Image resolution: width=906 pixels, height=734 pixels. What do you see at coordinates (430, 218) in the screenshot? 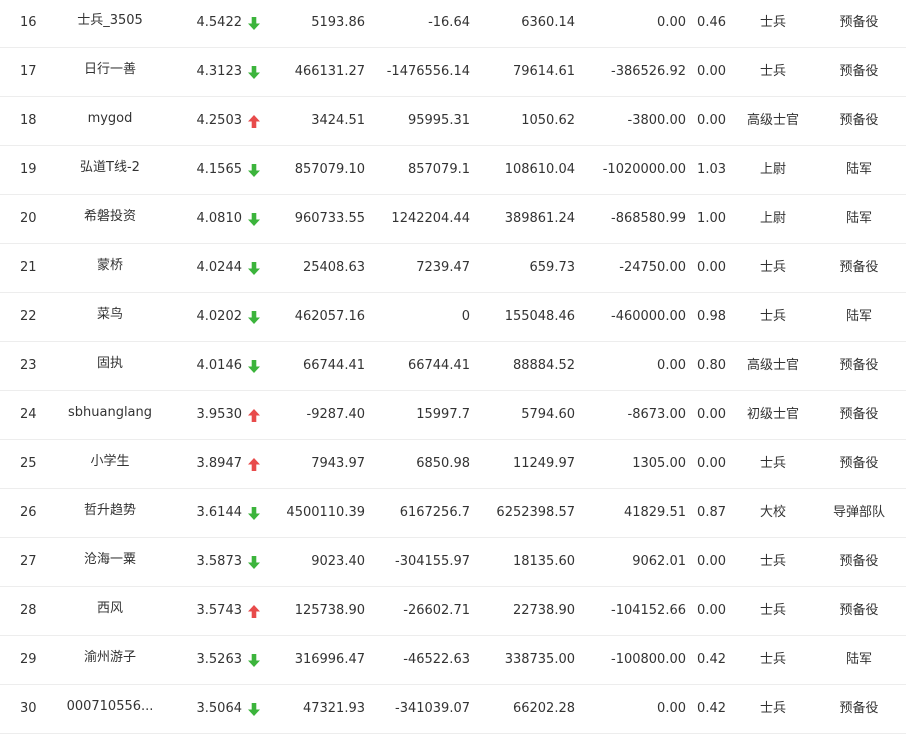
I see `value-cell-2: 1242204.44` at bounding box center [430, 218].